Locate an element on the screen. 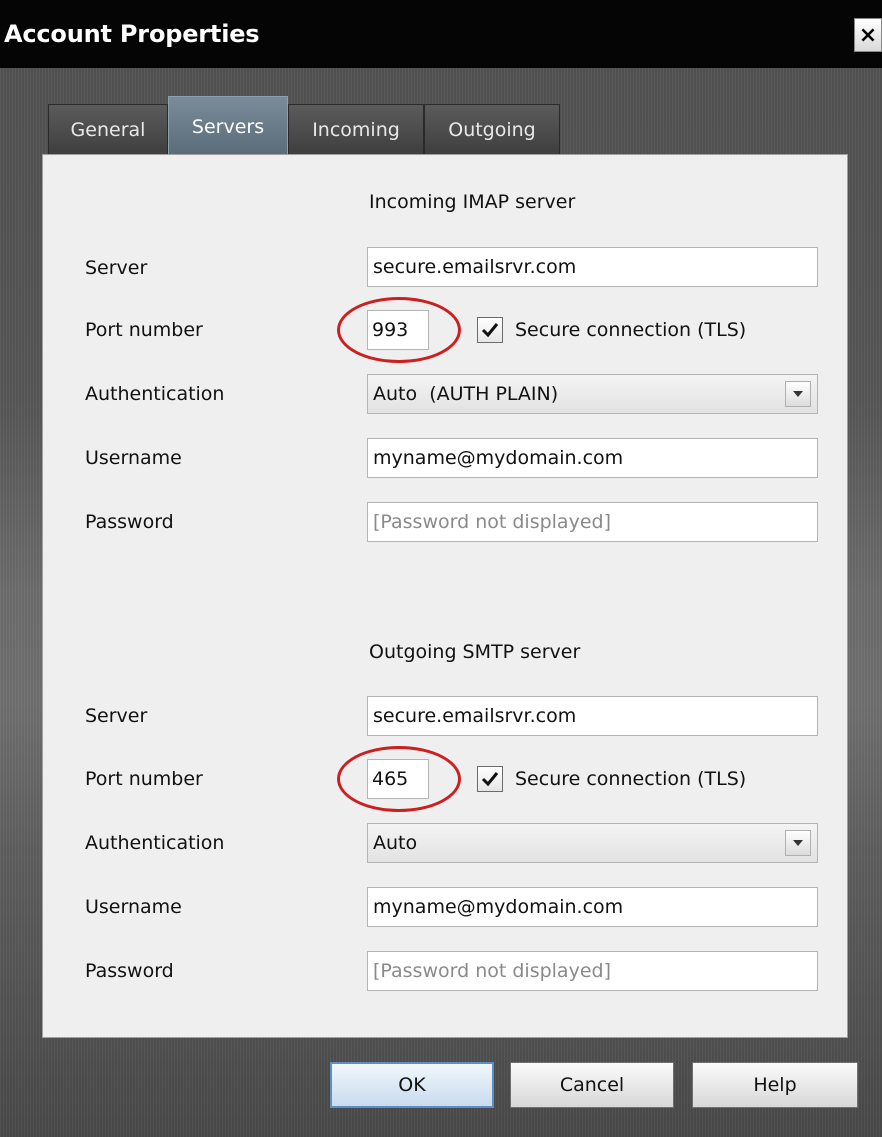 Image resolution: width=882 pixels, height=1137 pixels. cancel-button: Cancel is located at coordinates (592, 1085).